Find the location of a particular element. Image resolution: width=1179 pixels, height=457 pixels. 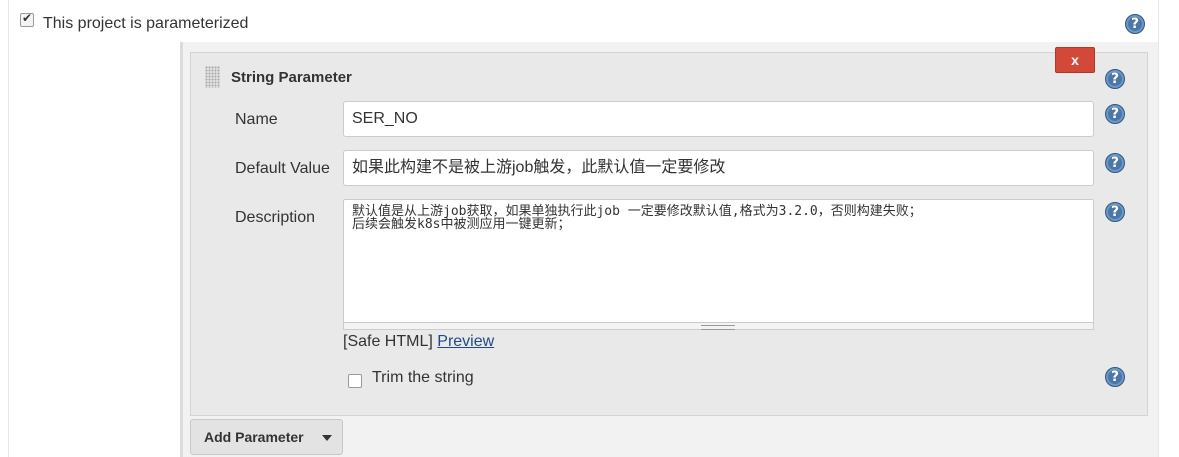

parameter-type-title: String Parameter is located at coordinates (291, 77).